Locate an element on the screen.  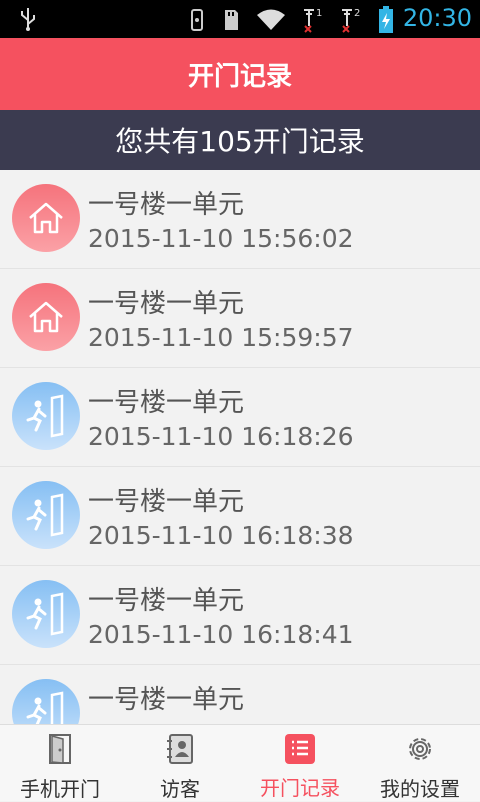
record-time: 2015-11-10 15:59:57 is located at coordinates (221, 337).